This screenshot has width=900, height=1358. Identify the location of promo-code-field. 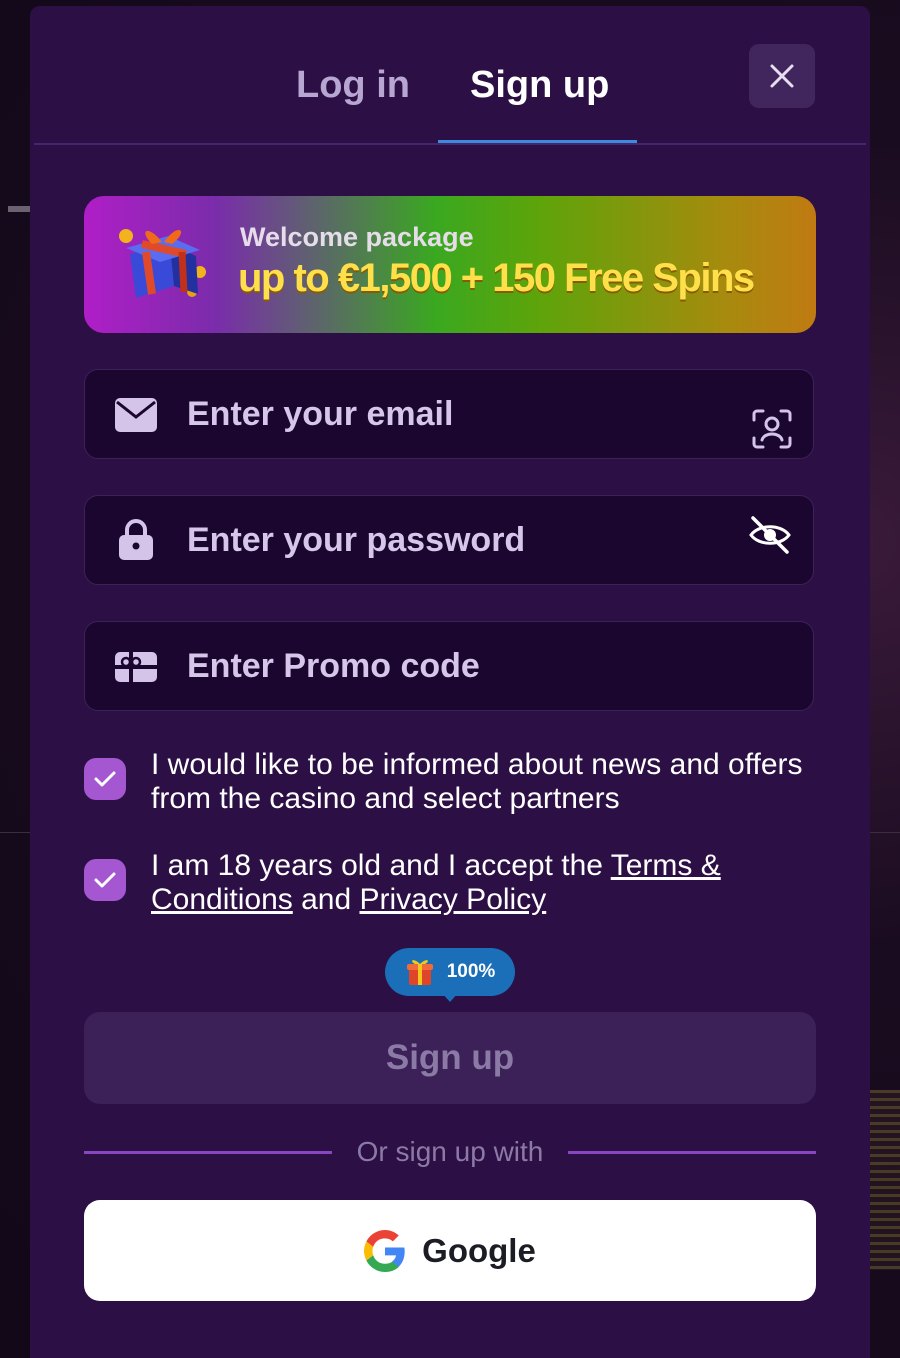
(449, 666).